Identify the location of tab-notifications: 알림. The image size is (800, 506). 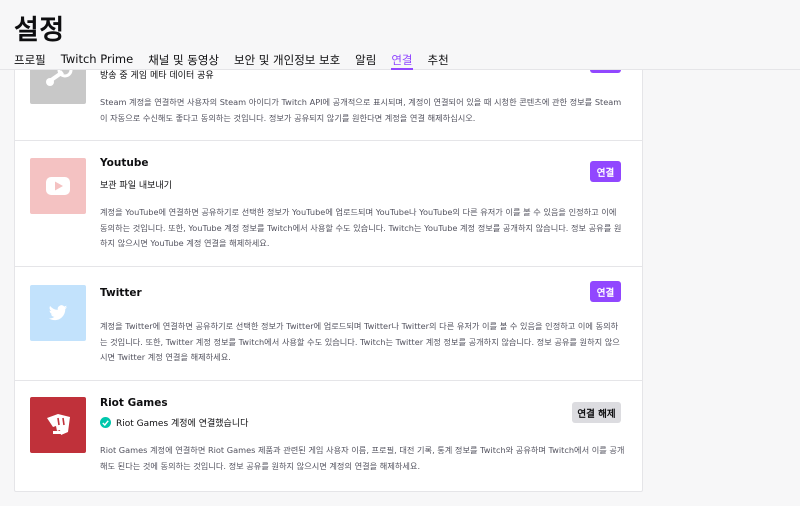
(365, 61).